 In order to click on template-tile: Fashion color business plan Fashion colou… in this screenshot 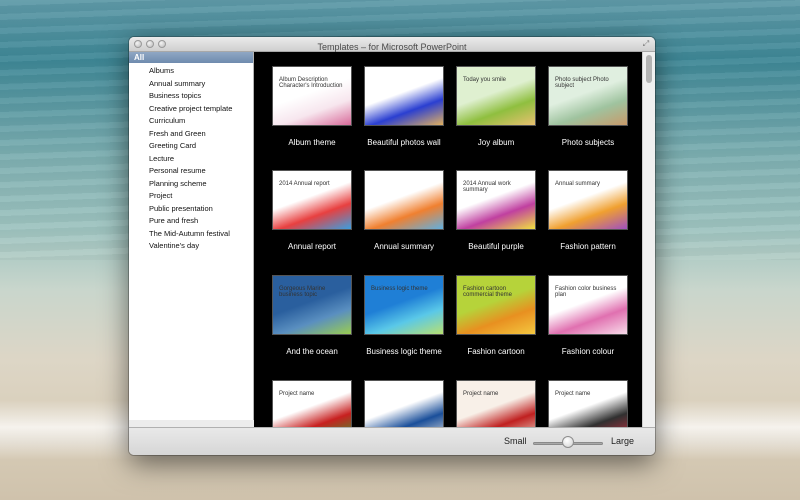, I will do `click(588, 315)`.